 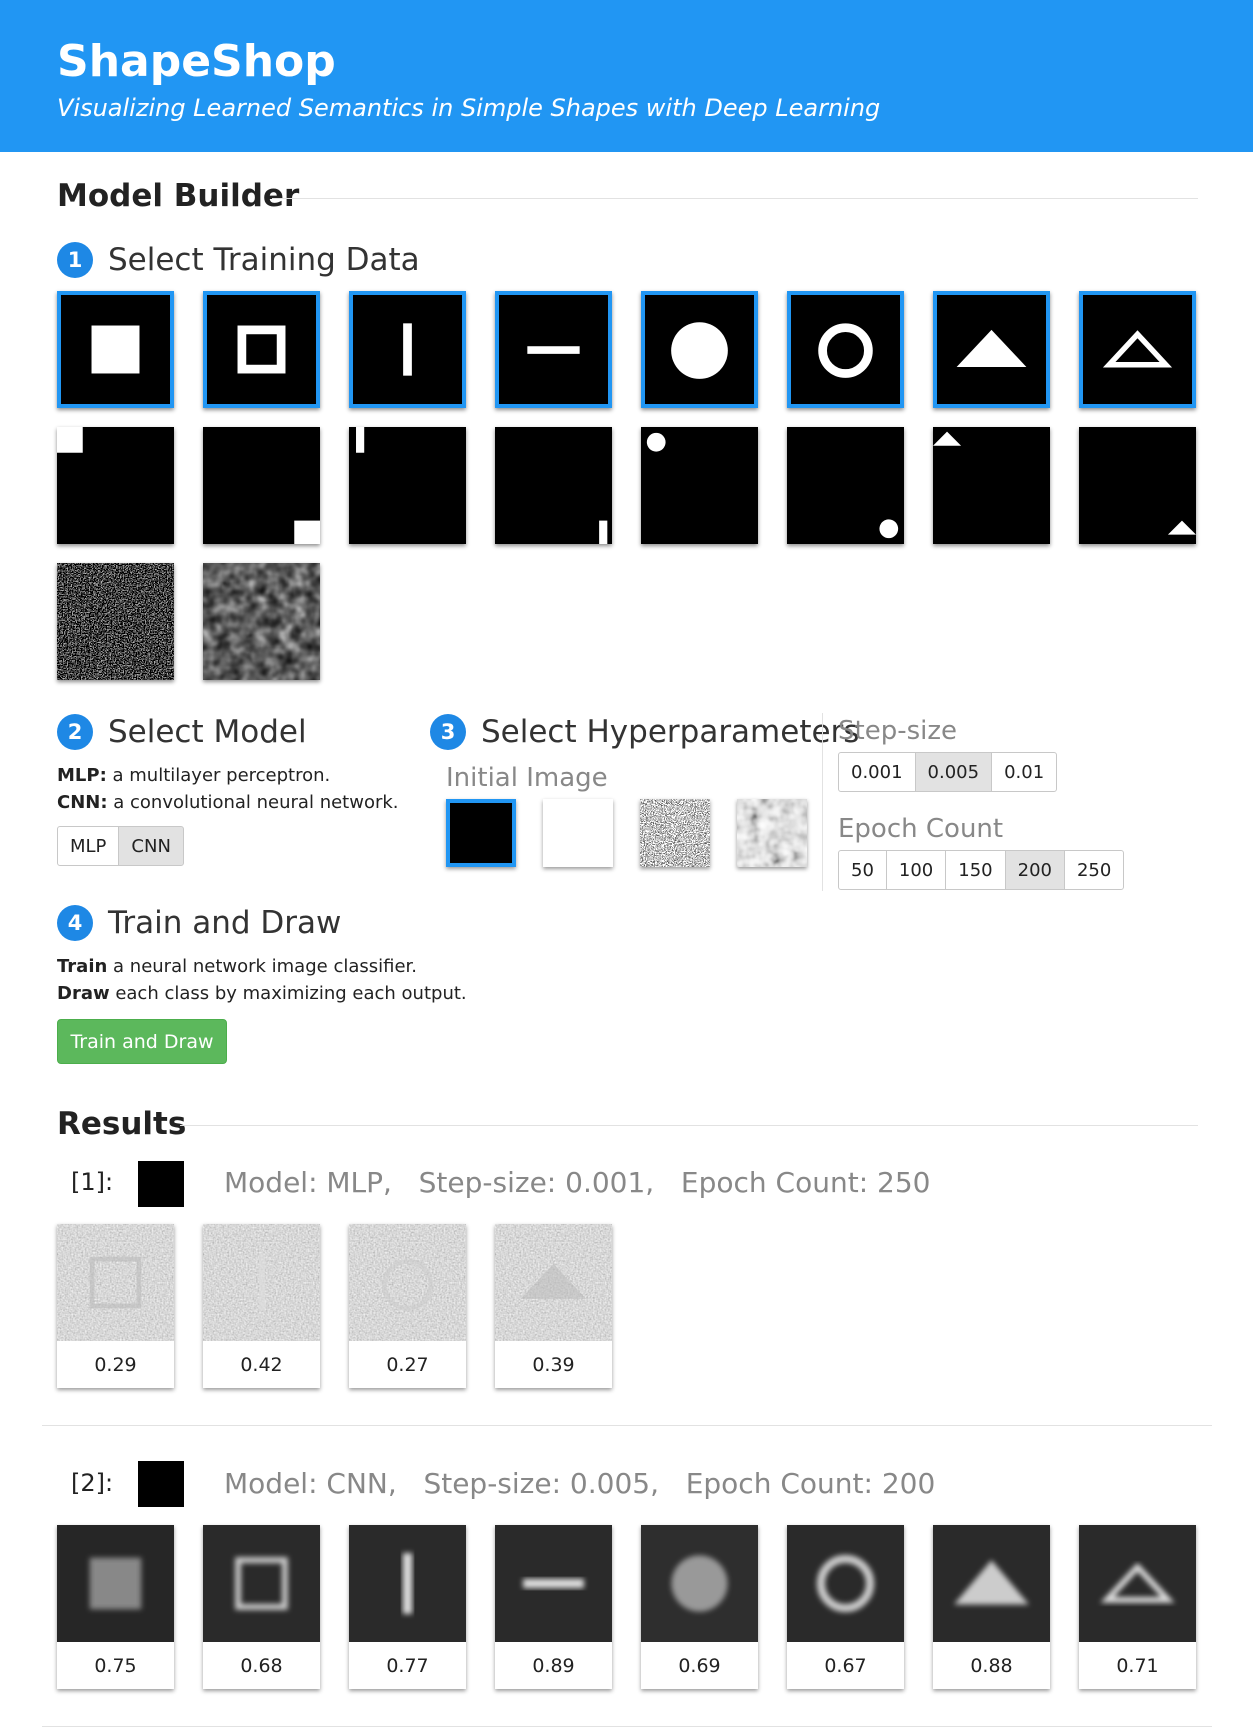 I want to click on result-card: 0.77, so click(x=407, y=1607).